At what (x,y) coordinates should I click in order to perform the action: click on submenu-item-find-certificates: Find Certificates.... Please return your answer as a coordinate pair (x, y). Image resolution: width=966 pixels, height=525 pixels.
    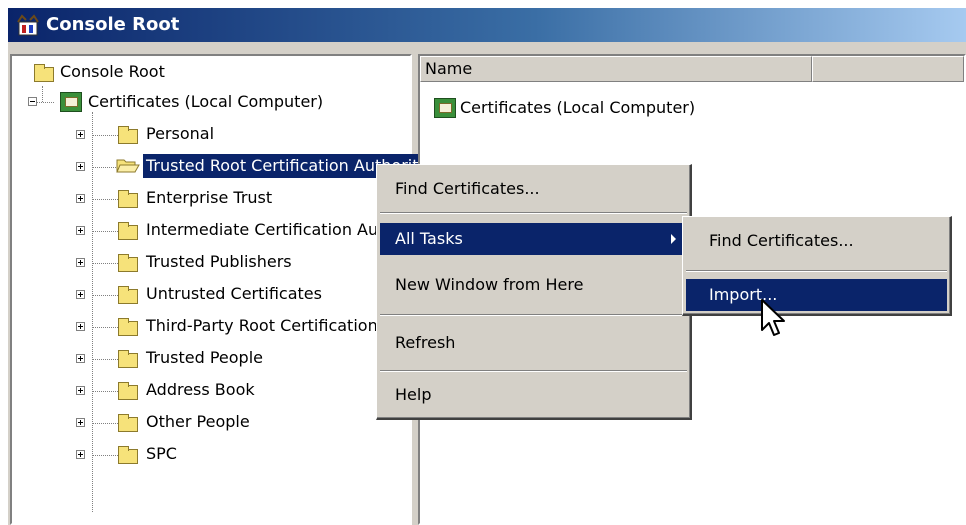
    Looking at the image, I should click on (816, 241).